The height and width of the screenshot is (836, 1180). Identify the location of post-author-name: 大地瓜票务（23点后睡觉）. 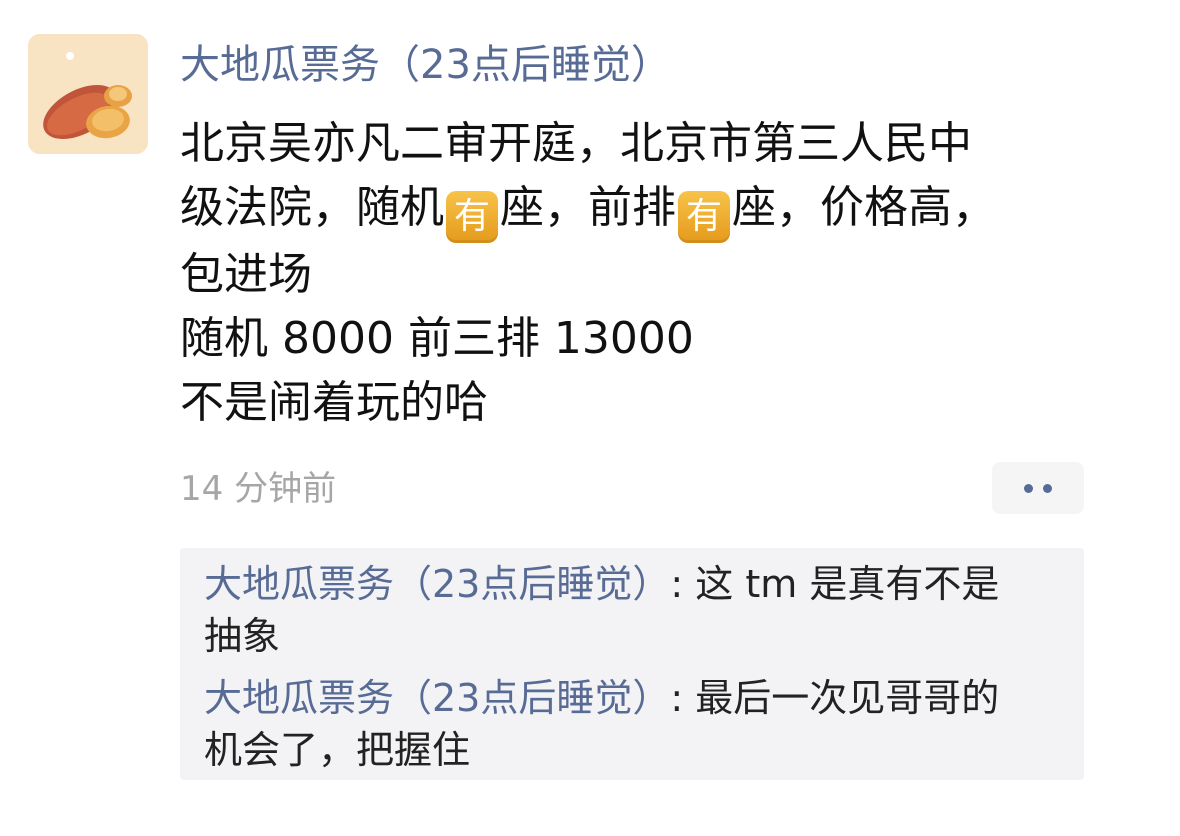
(425, 65).